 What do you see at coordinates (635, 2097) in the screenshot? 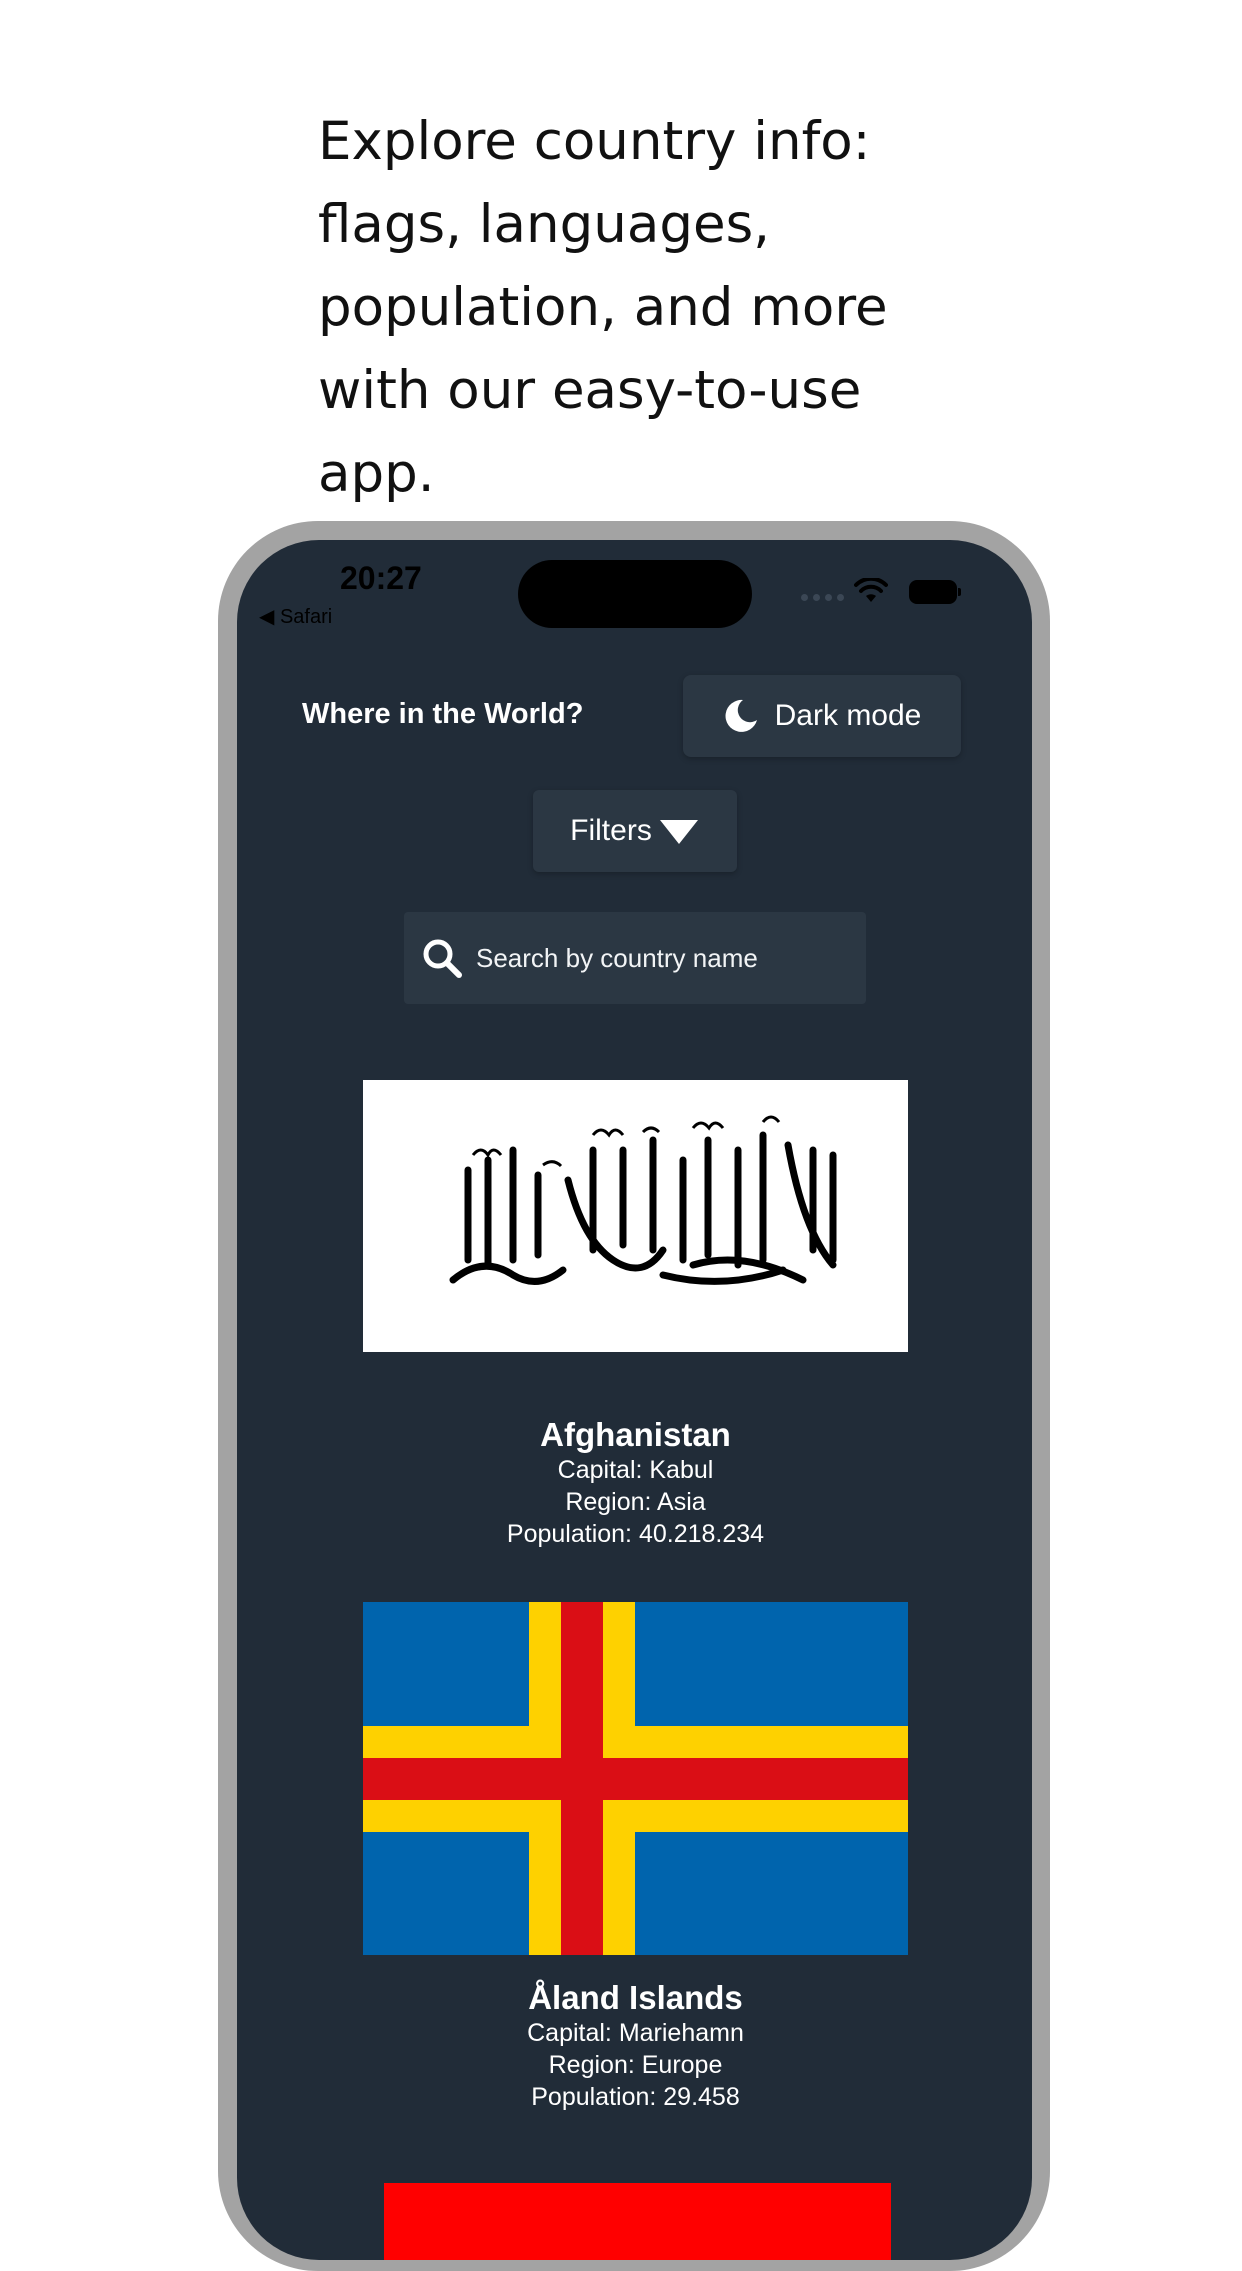
I see `country-population: Population: 29.458` at bounding box center [635, 2097].